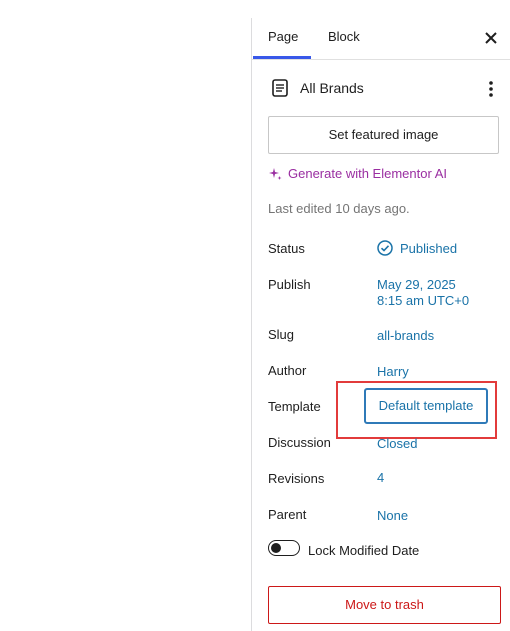  I want to click on close-icon, so click(491, 38).